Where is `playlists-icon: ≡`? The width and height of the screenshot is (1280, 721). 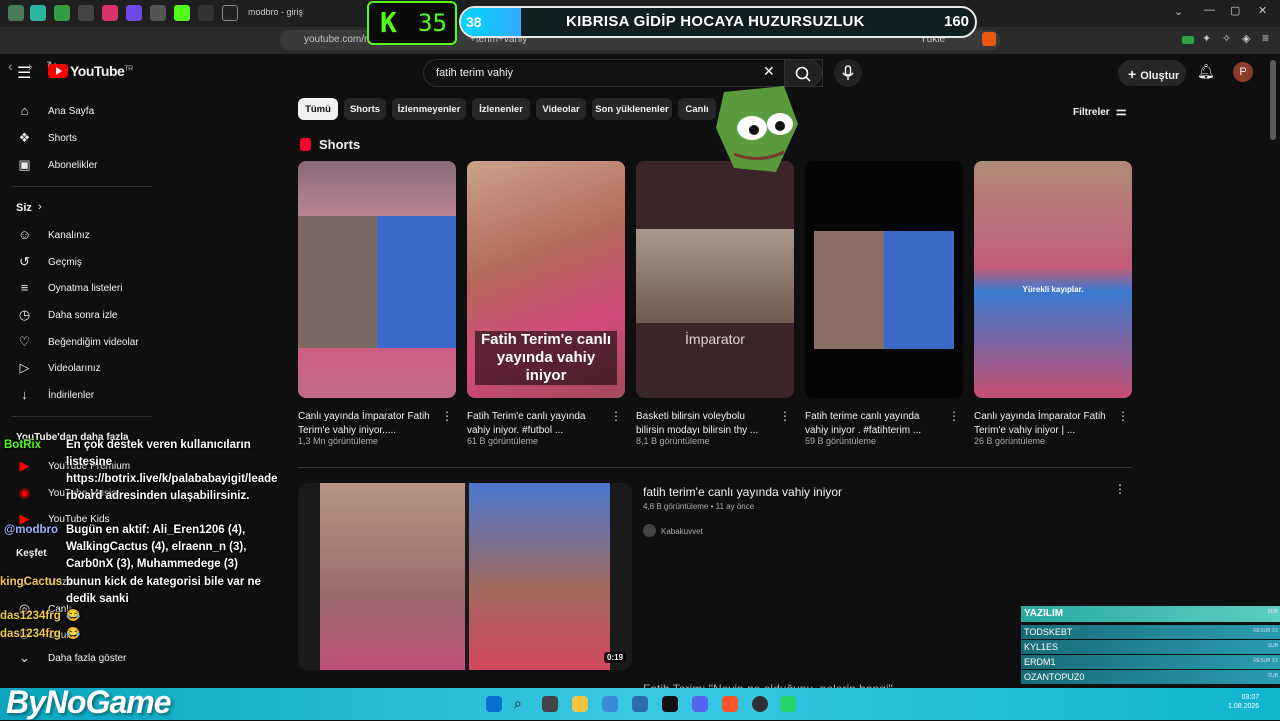 playlists-icon: ≡ is located at coordinates (24, 287).